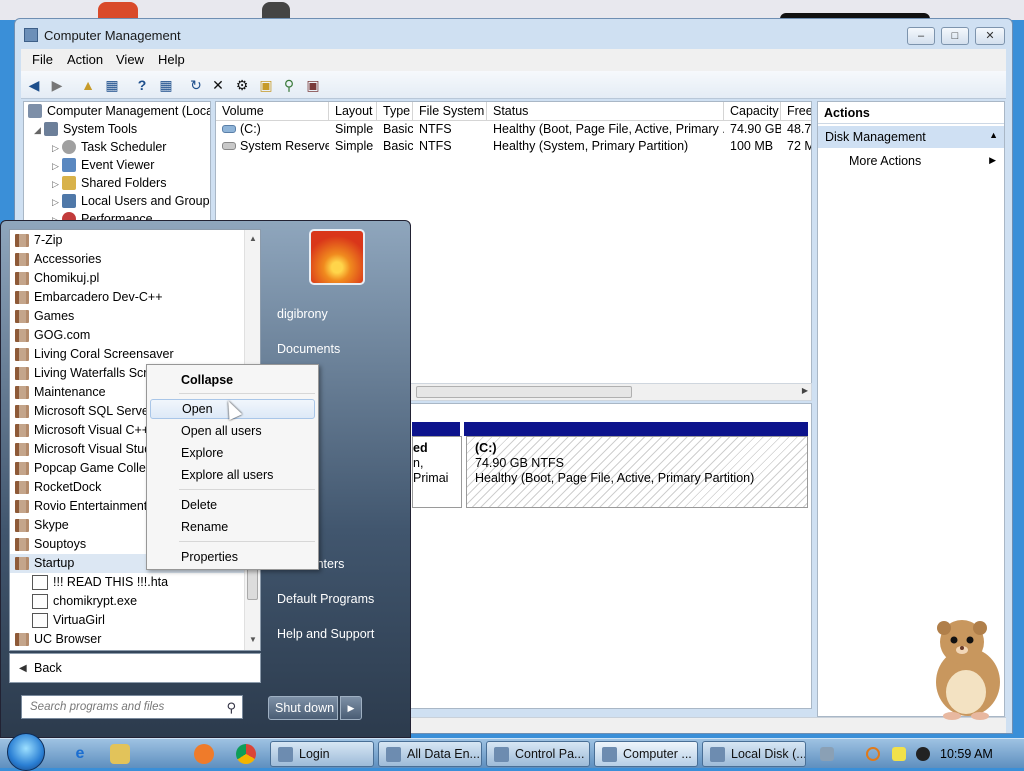 This screenshot has height=771, width=1024. What do you see at coordinates (911, 161) in the screenshot?
I see `more-actions-item: More Actions ▶` at bounding box center [911, 161].